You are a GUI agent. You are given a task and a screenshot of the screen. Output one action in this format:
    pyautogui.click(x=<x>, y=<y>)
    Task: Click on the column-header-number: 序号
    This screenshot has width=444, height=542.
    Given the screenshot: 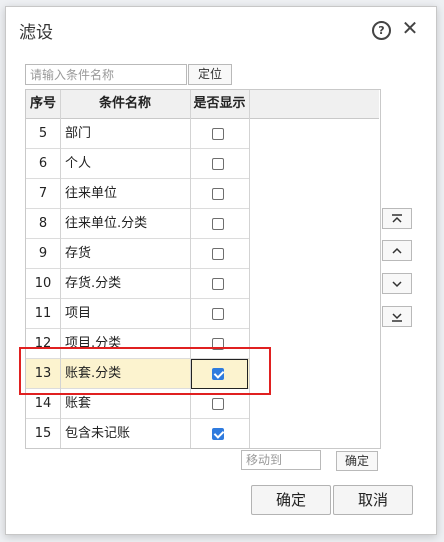 What is the action you would take?
    pyautogui.click(x=42, y=103)
    